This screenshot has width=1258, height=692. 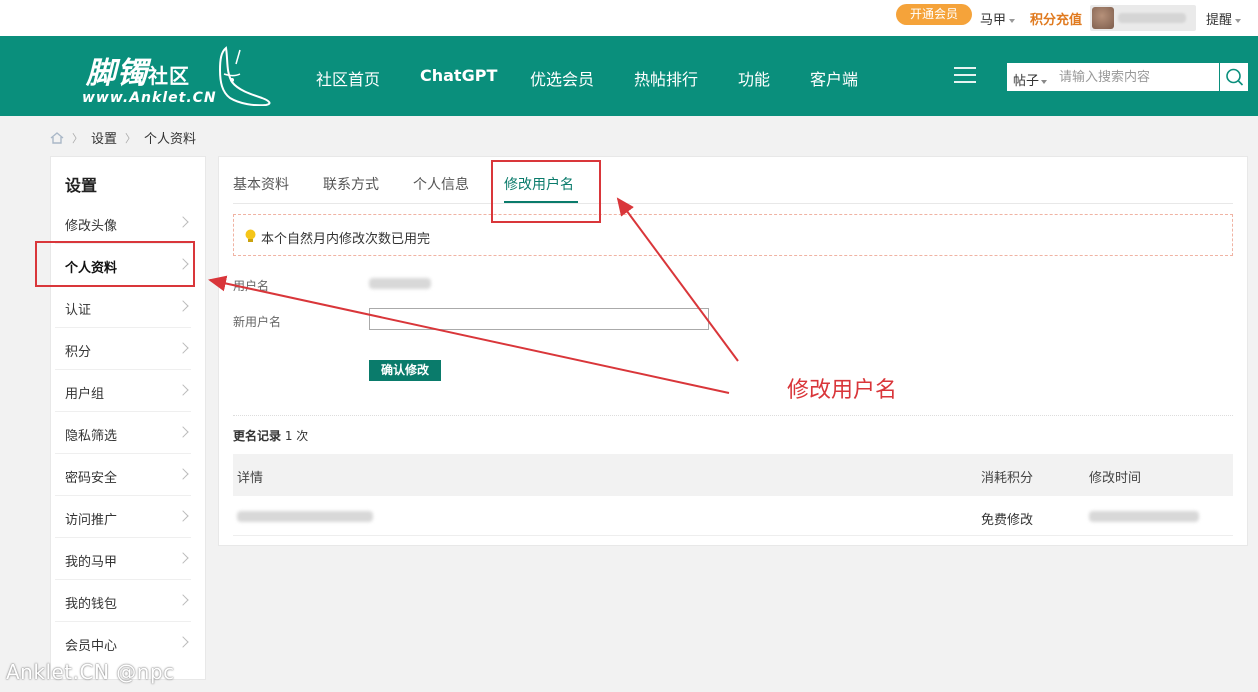 I want to click on remind-menu: 提醒, so click(x=1224, y=18).